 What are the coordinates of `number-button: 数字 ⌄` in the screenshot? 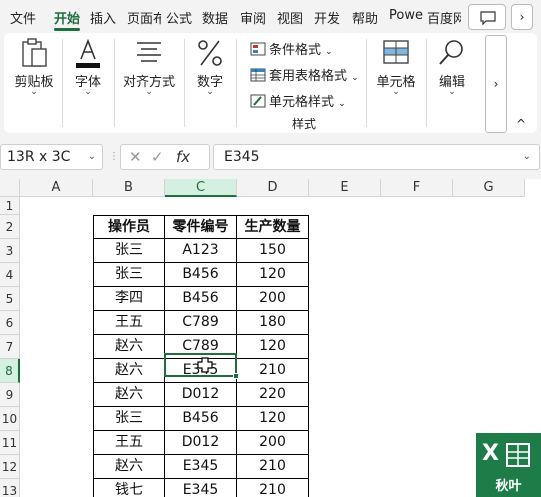 It's located at (210, 71).